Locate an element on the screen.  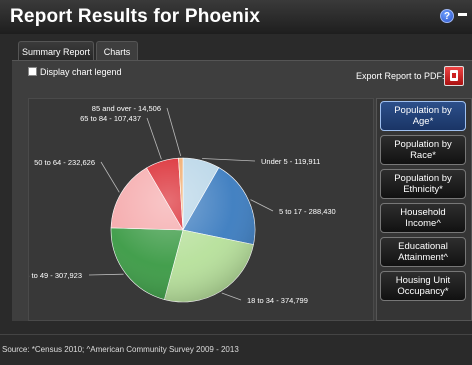
slice-label: 18 to 34 - 374,799 is located at coordinates (277, 300).